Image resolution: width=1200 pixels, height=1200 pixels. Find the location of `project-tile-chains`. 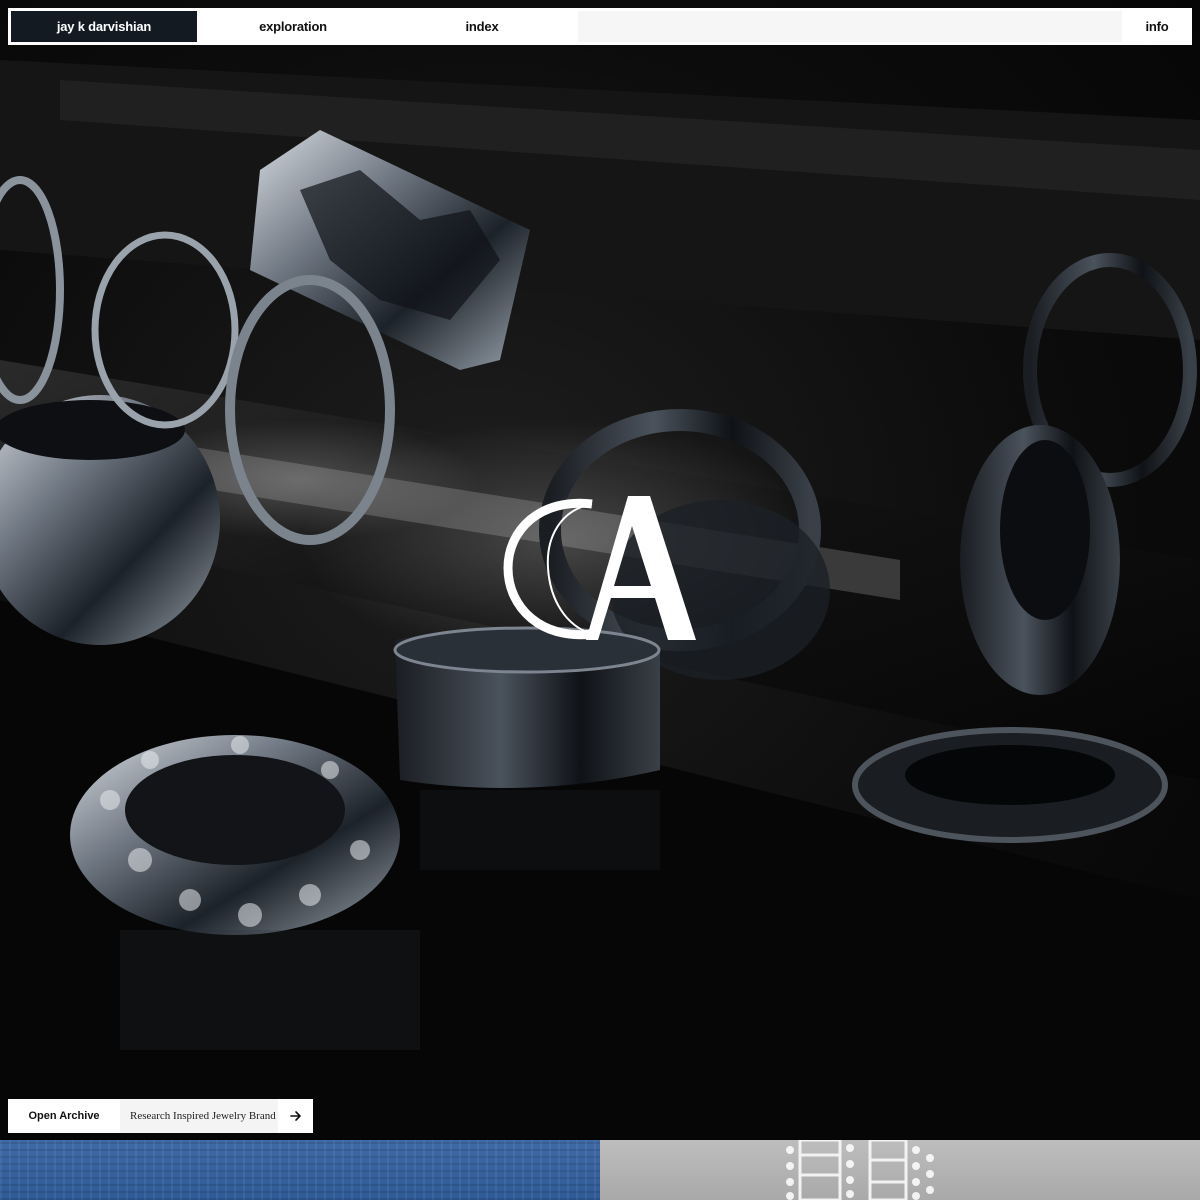

project-tile-chains is located at coordinates (900, 1170).